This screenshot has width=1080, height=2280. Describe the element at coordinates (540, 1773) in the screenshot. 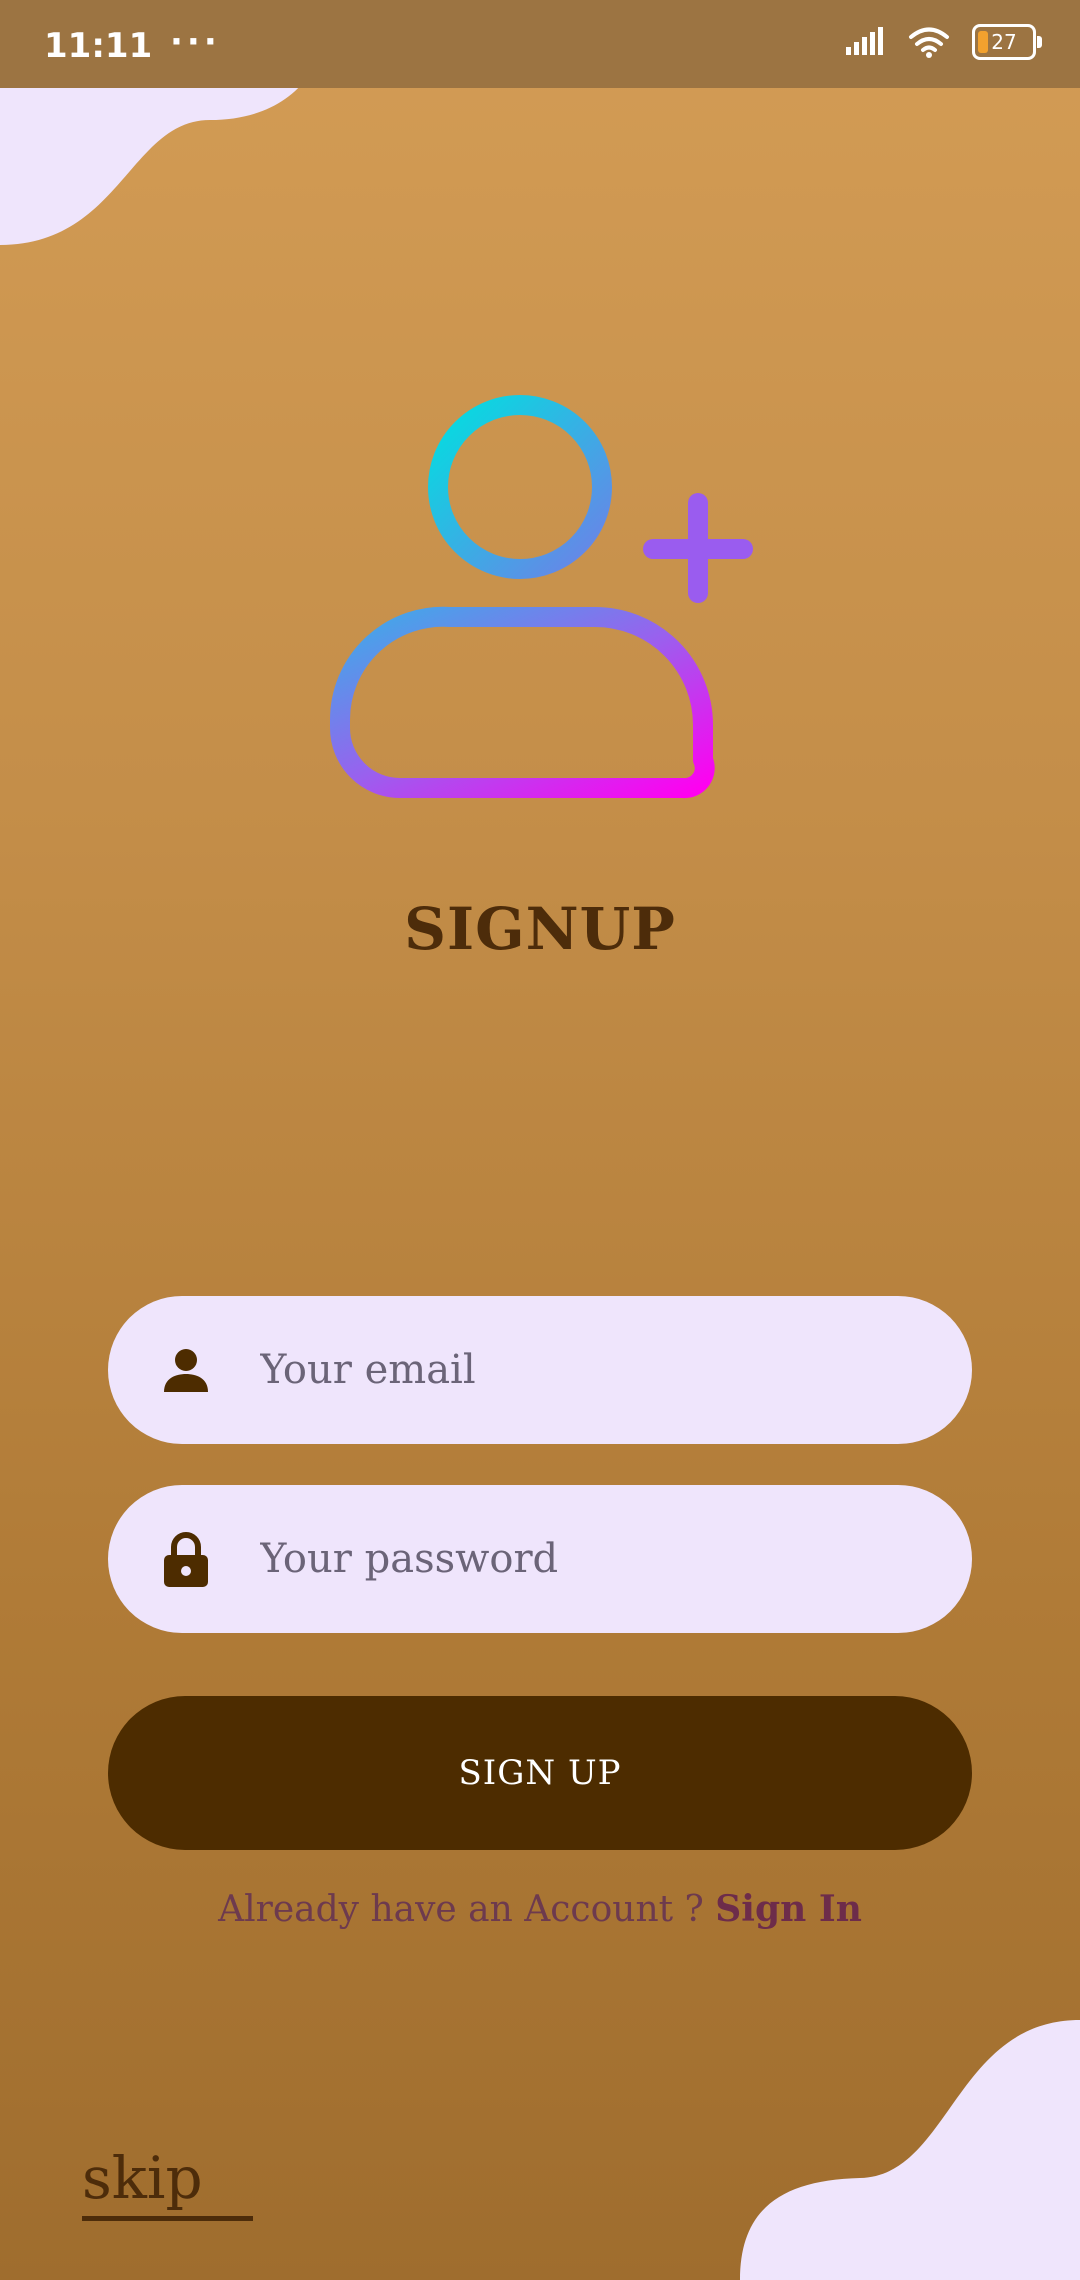

I see `sign-up-button: SIGN UP` at that location.